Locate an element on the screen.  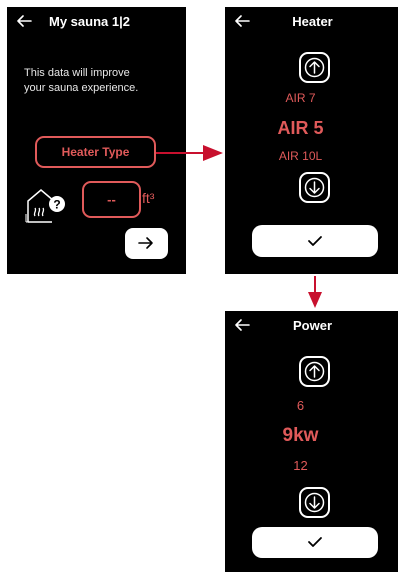
option-selected: 9kw is located at coordinates (300, 436).